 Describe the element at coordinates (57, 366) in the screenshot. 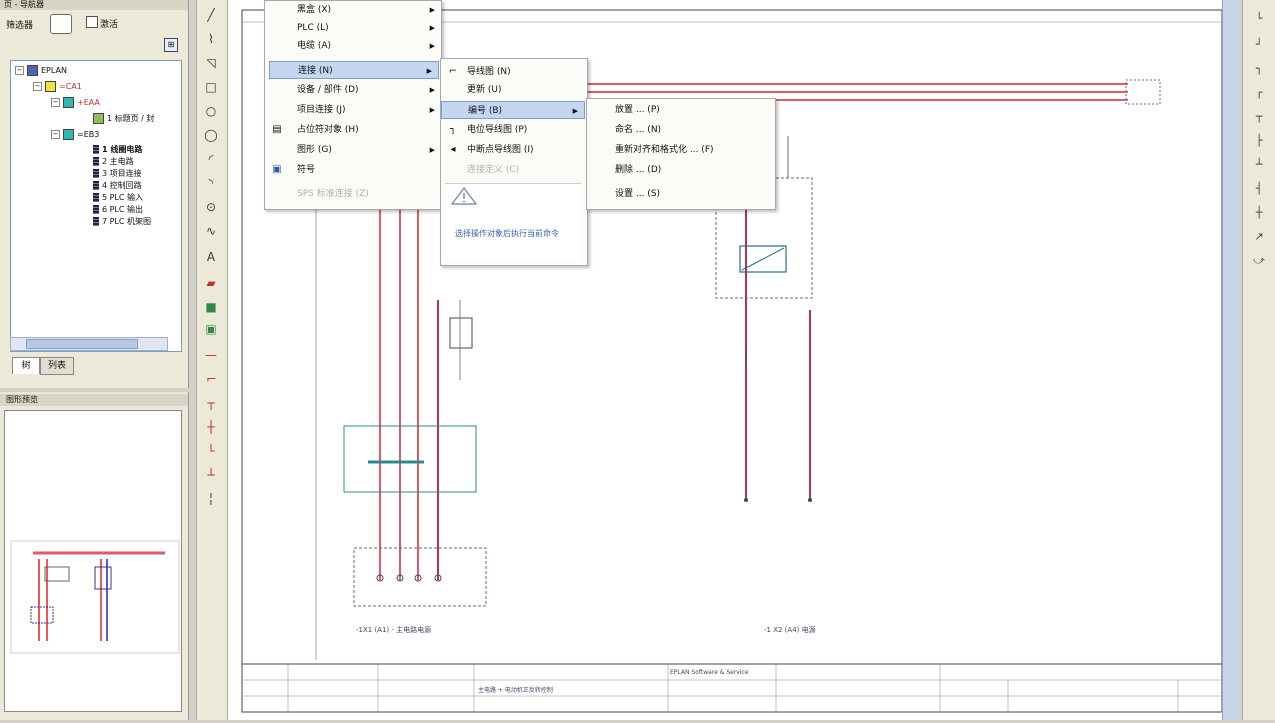

I see `tab-list: 列表` at that location.